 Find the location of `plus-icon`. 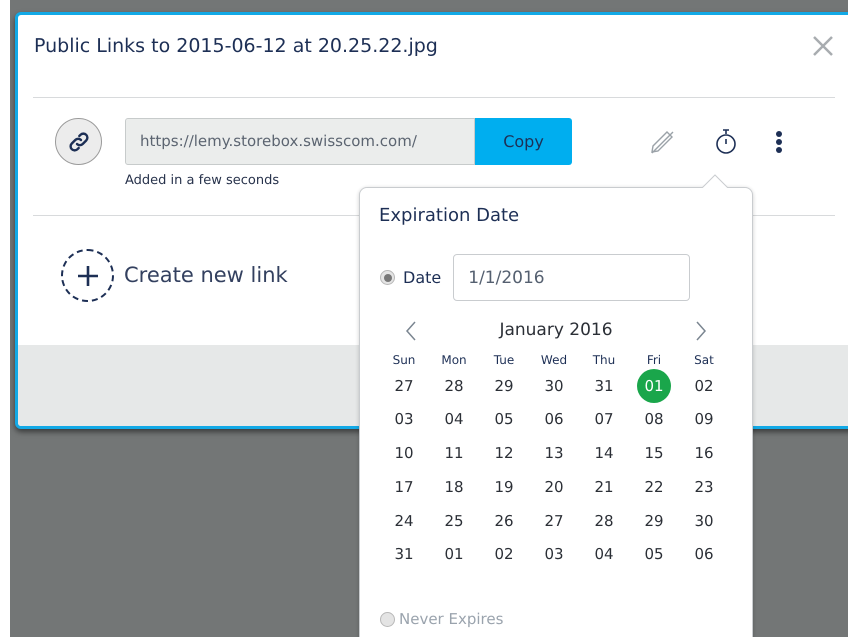

plus-icon is located at coordinates (88, 276).